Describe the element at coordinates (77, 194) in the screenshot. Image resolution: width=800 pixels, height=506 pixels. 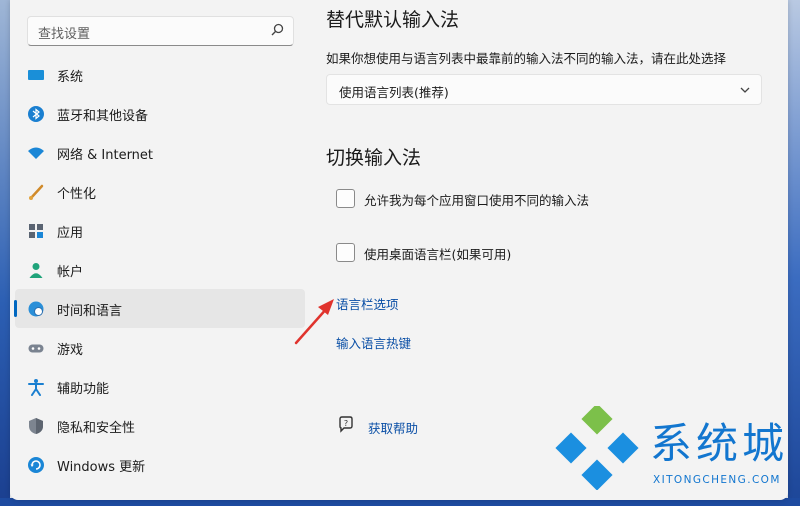
I see `sidebar-item-label: 个性化` at that location.